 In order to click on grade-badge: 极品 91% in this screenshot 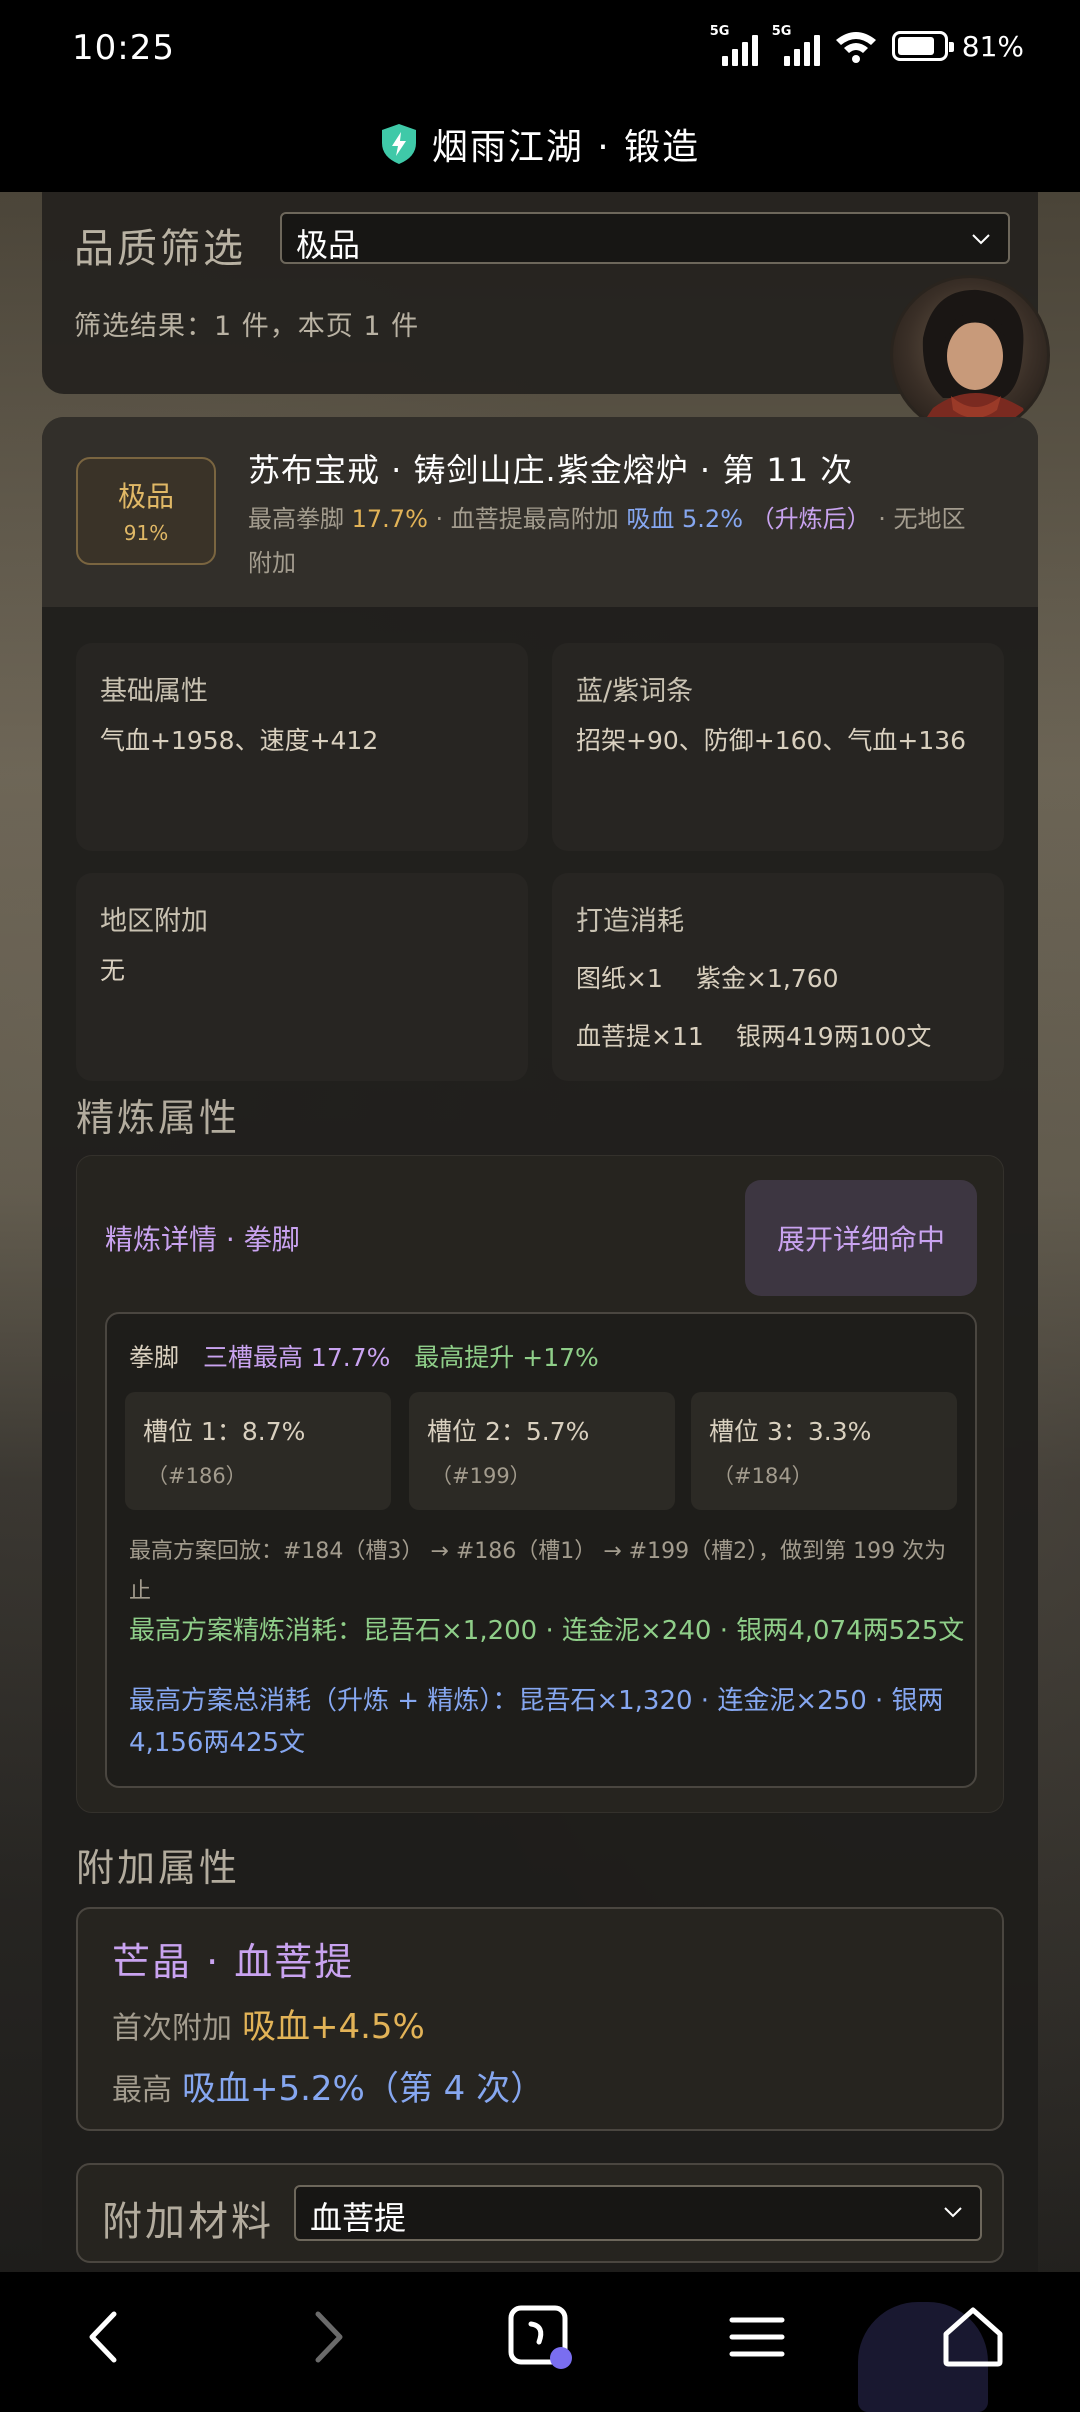, I will do `click(146, 511)`.